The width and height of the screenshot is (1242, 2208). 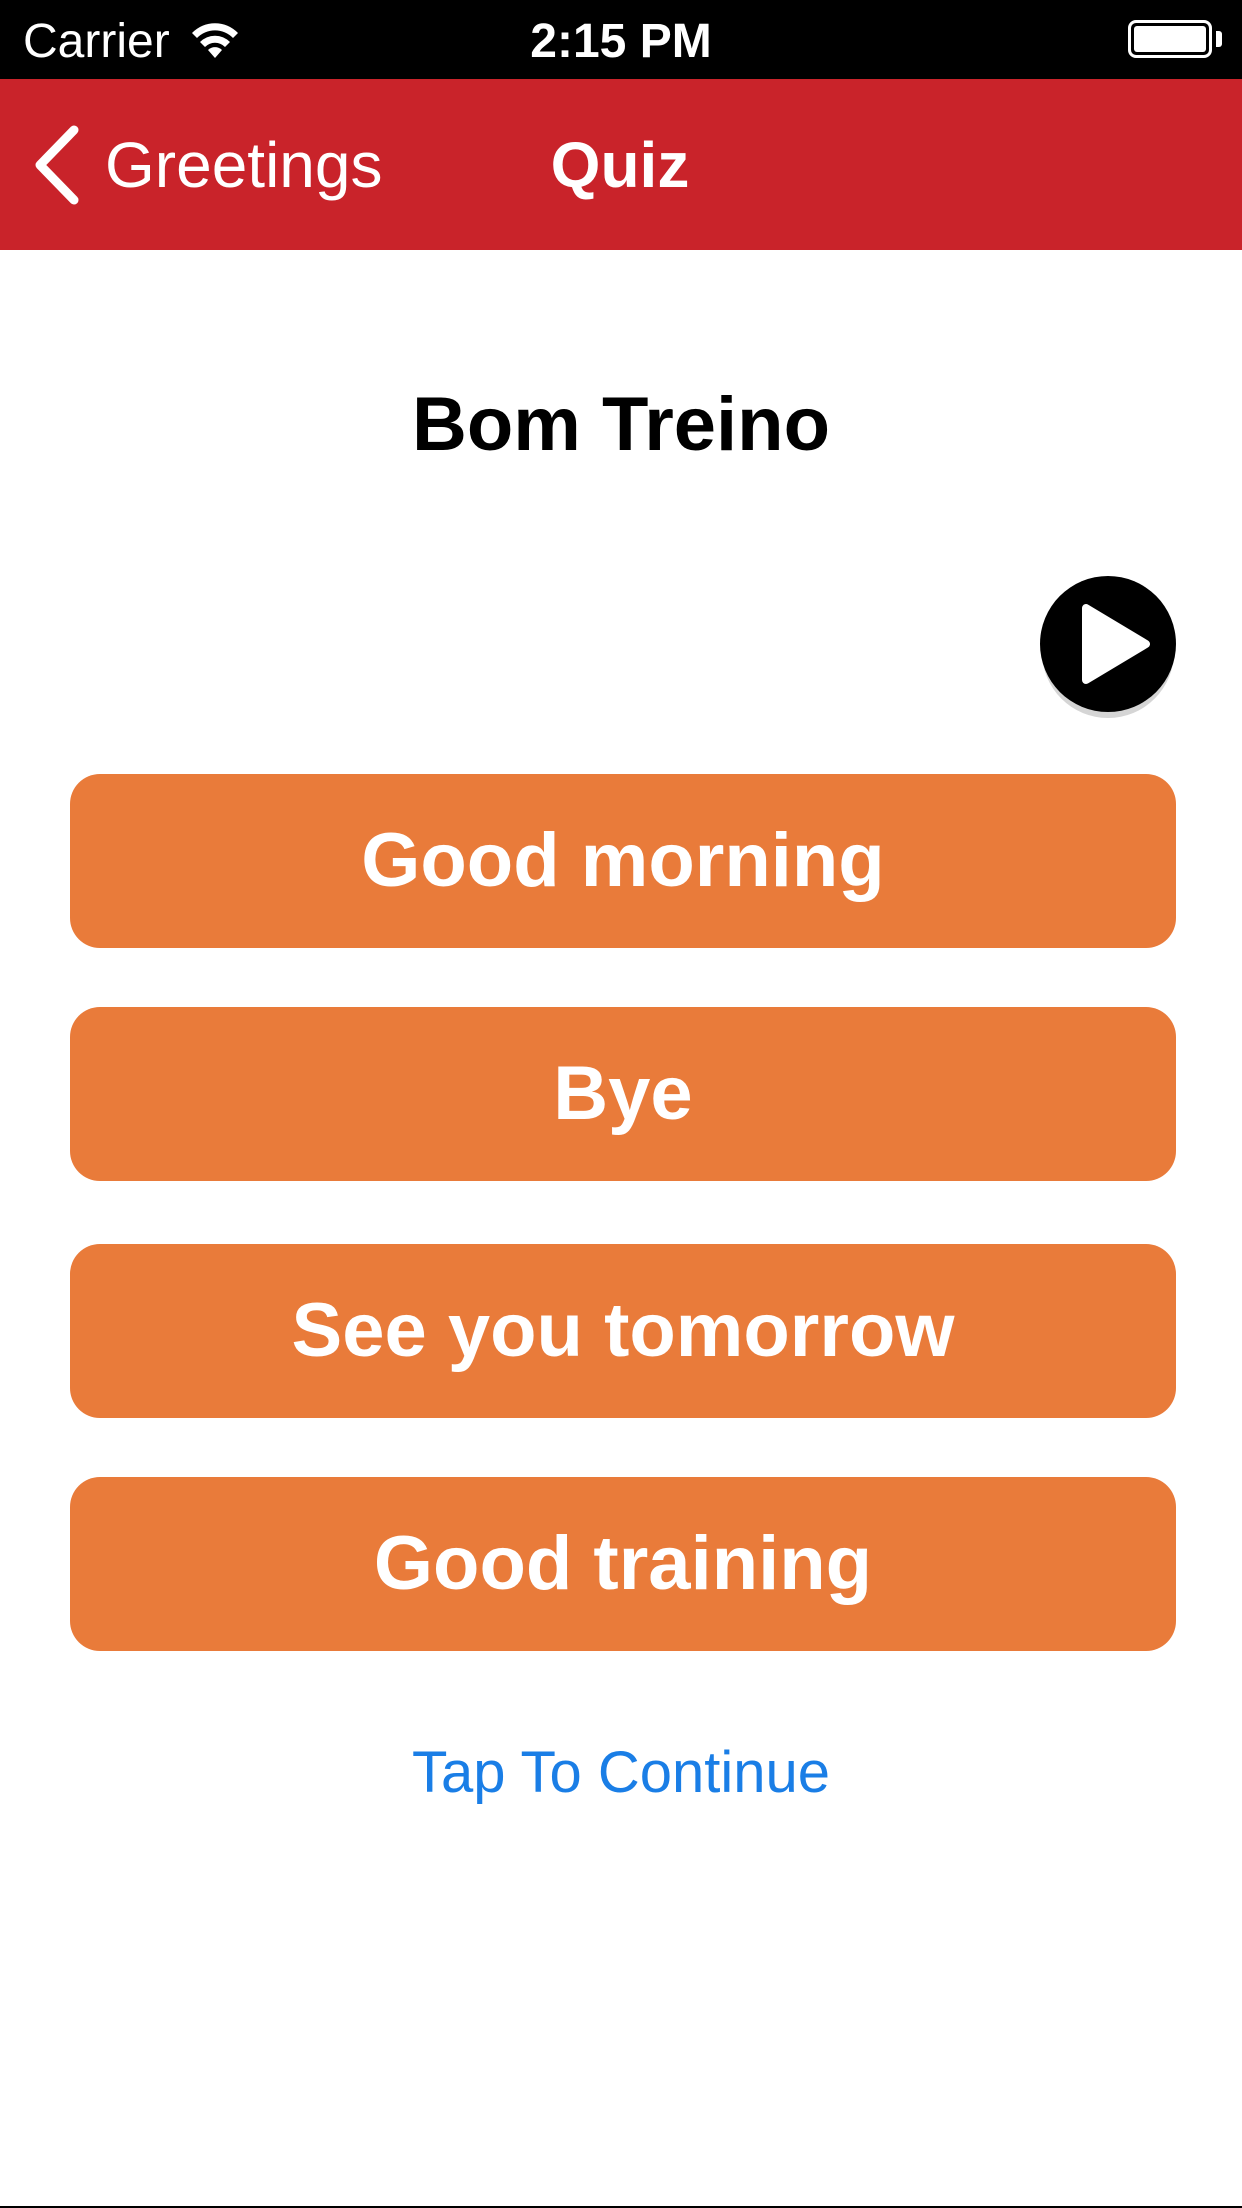 What do you see at coordinates (621, 424) in the screenshot?
I see `question-text: Bom Treino` at bounding box center [621, 424].